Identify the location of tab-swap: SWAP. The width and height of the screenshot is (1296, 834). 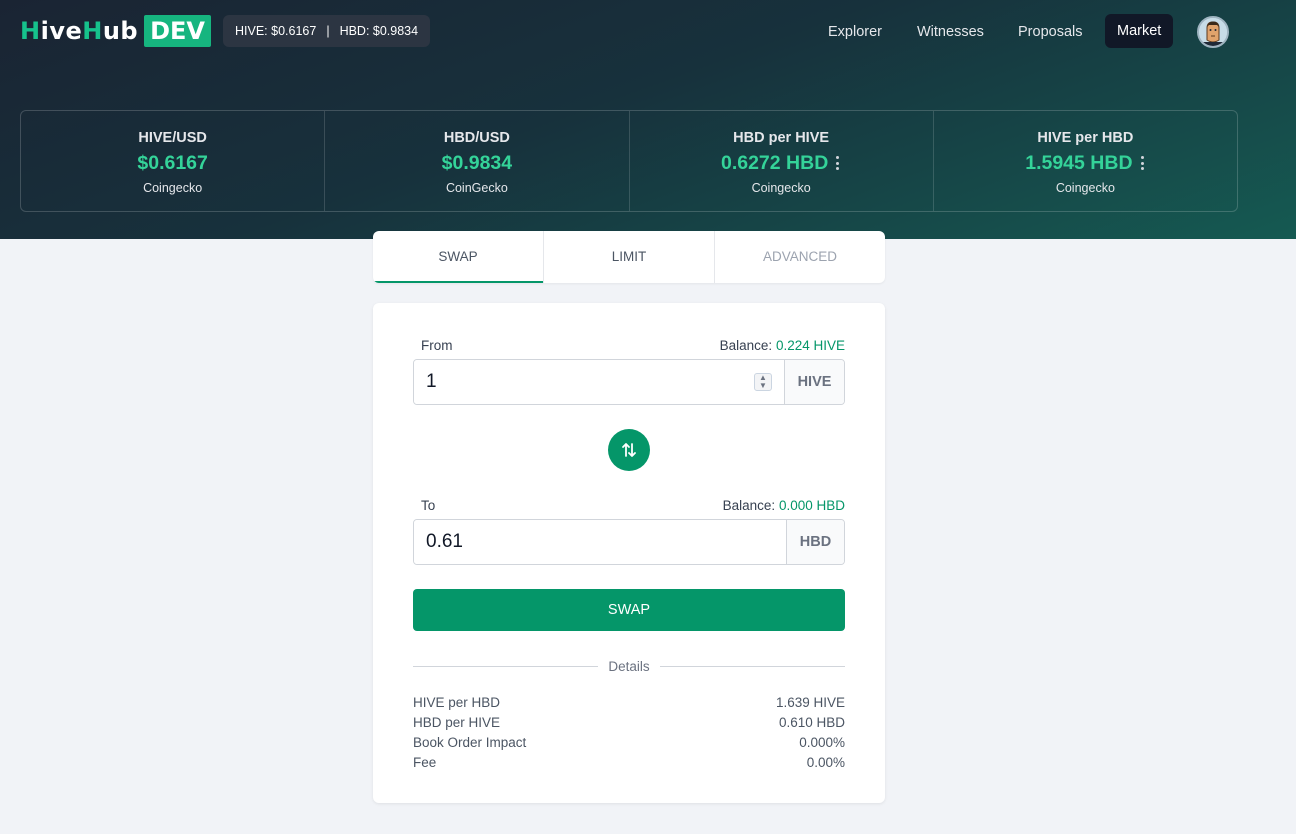
(458, 257).